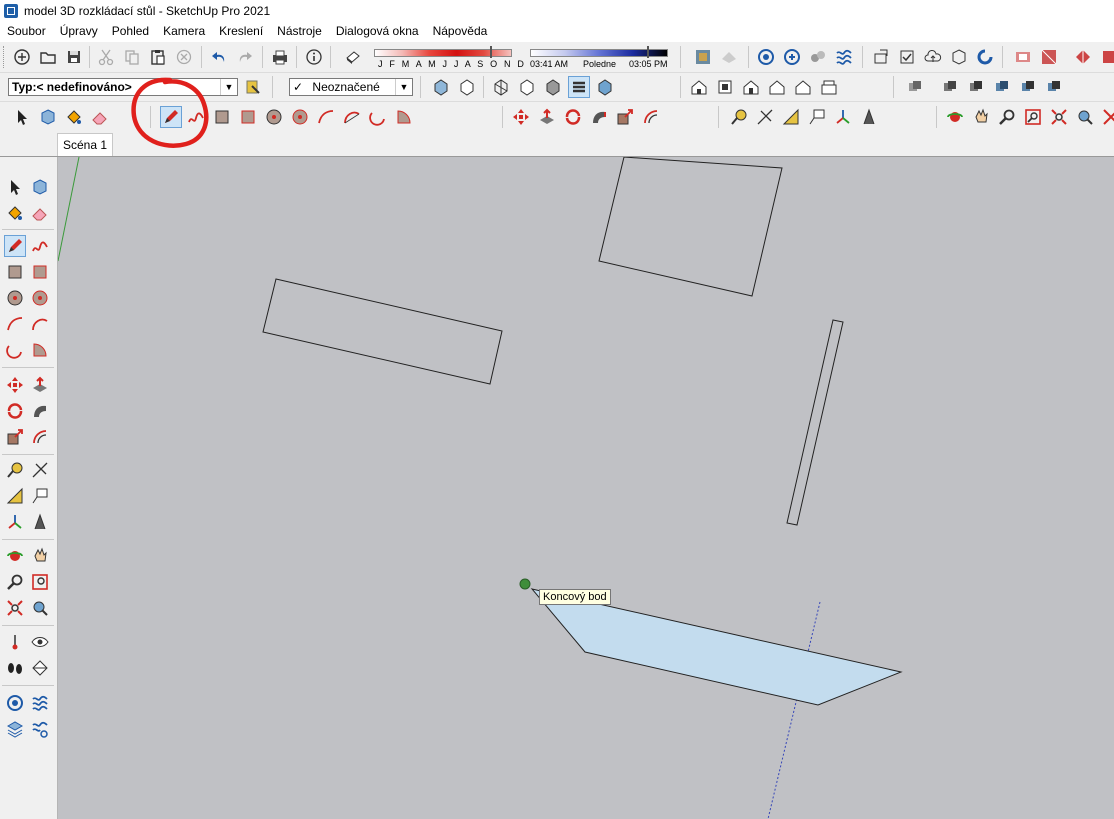 Image resolution: width=1114 pixels, height=819 pixels. What do you see at coordinates (829, 87) in the screenshot?
I see `left-view-icon` at bounding box center [829, 87].